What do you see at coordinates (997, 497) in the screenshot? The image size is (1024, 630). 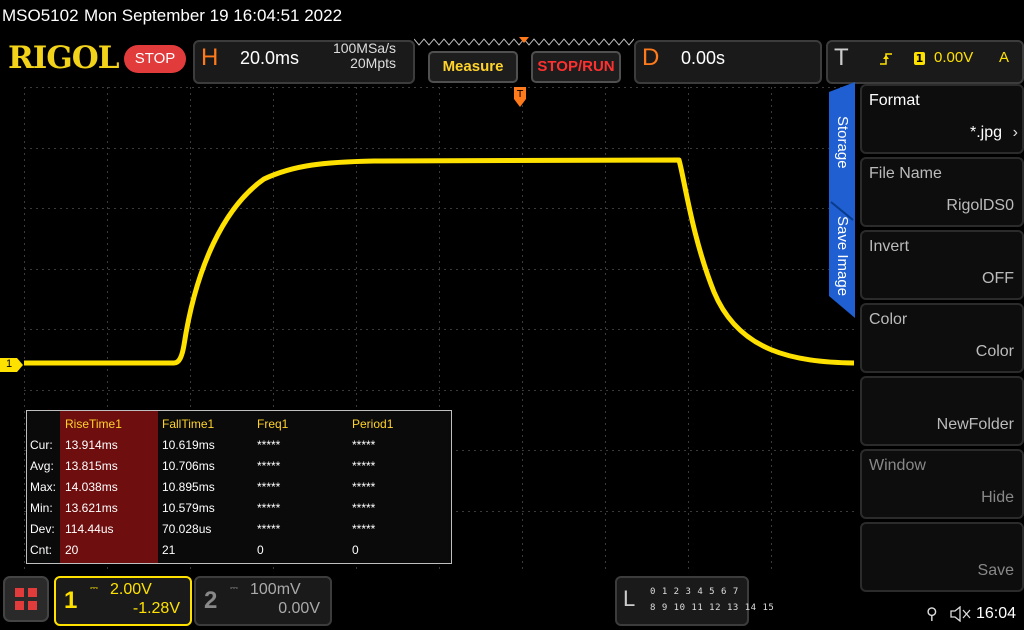 I see `menu-item-value: Hide` at bounding box center [997, 497].